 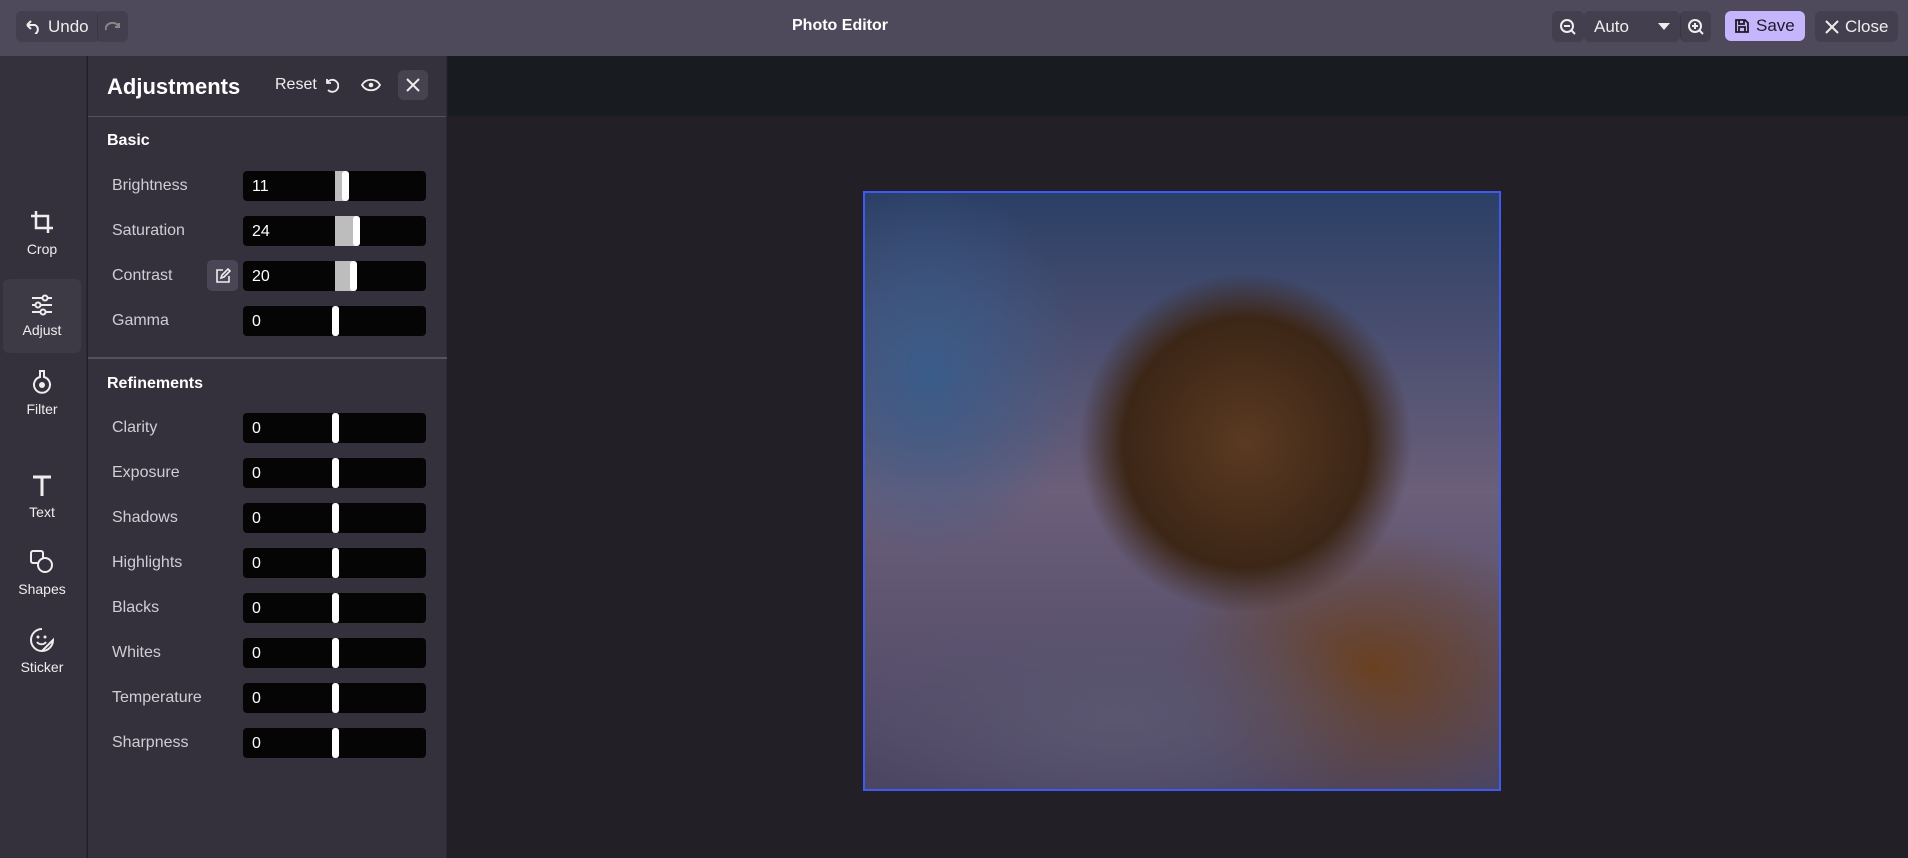 I want to click on brightness-slider: 11, so click(x=334, y=186).